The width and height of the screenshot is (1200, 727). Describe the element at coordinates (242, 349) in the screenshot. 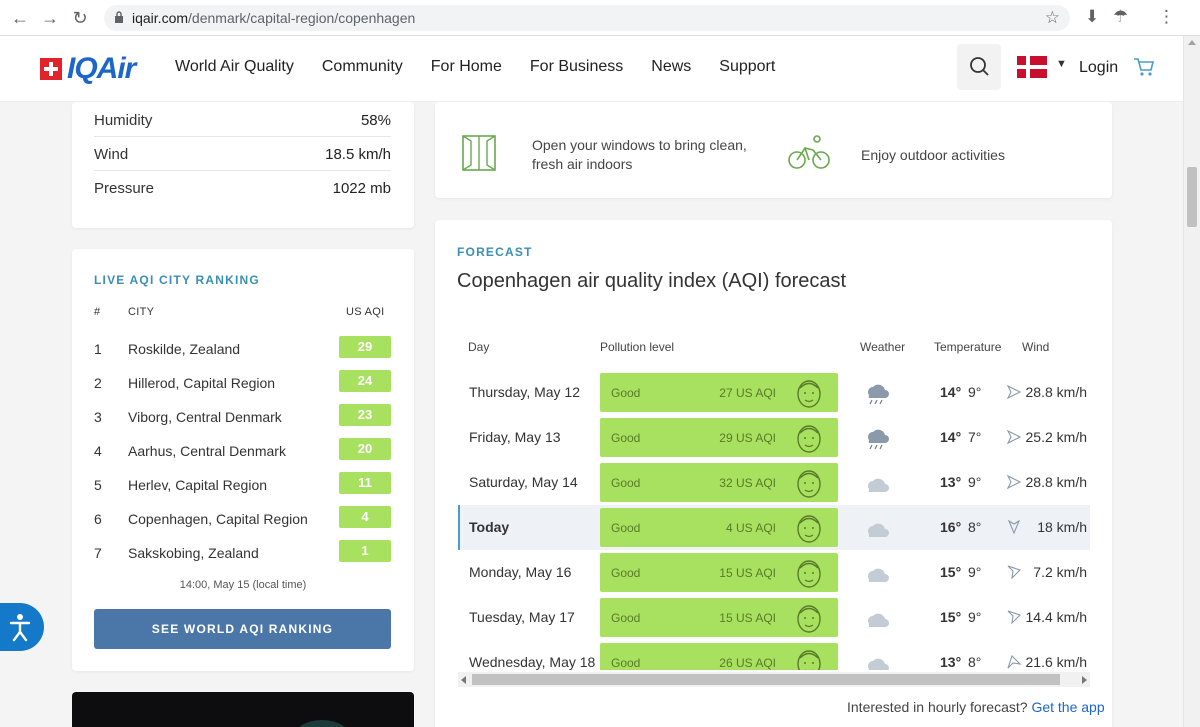

I see `ranking-row: 1 Roskilde, Zealand 29` at that location.